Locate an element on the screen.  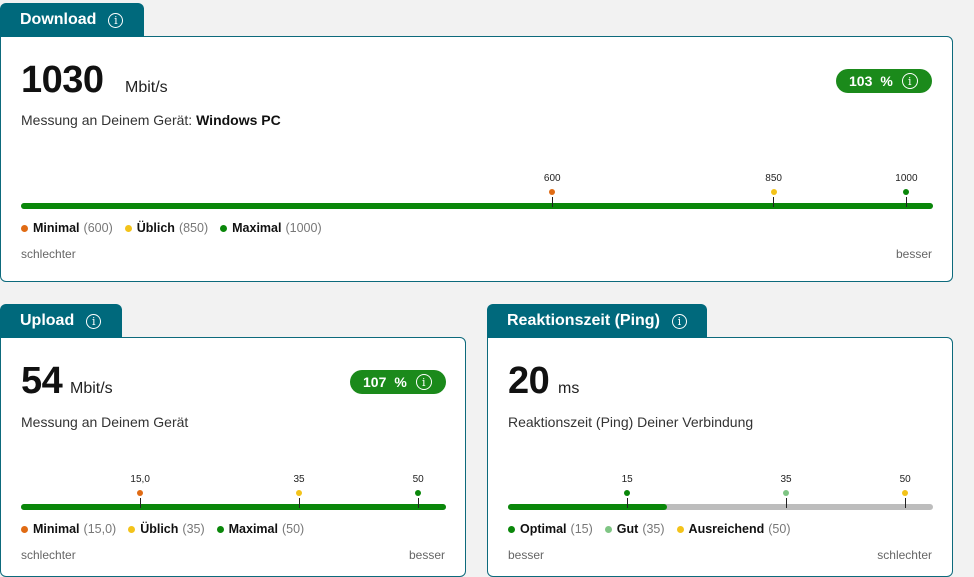
legend-name: Optimal is located at coordinates (543, 529).